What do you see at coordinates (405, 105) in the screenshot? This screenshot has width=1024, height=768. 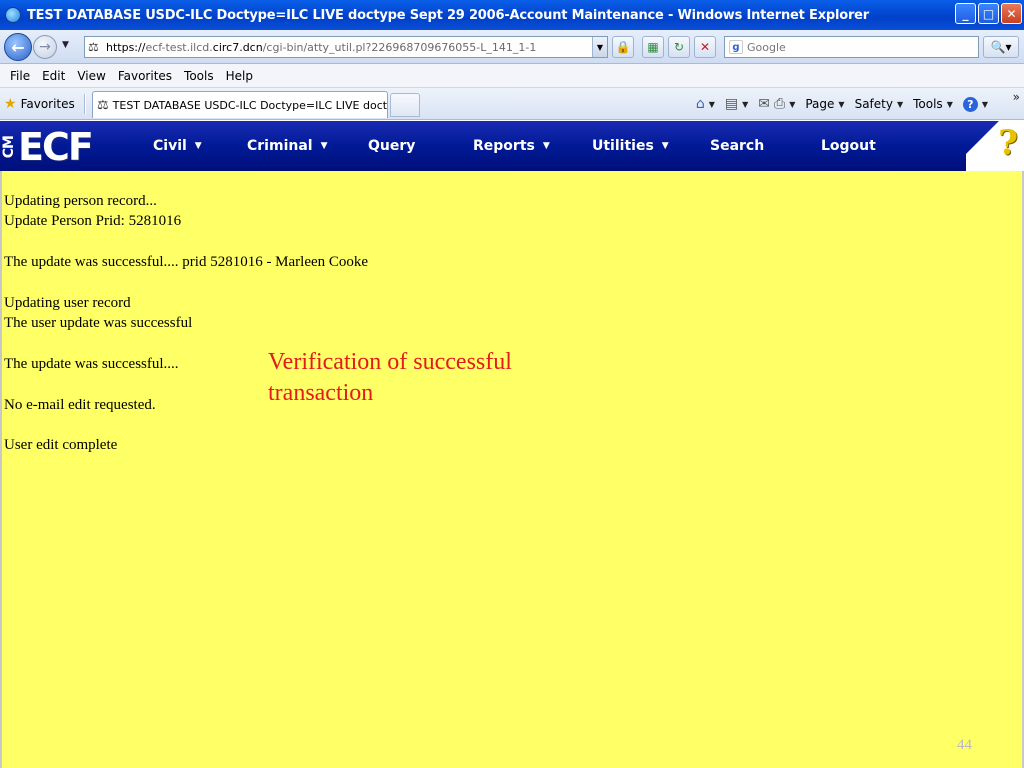 I see `new-tab-button` at bounding box center [405, 105].